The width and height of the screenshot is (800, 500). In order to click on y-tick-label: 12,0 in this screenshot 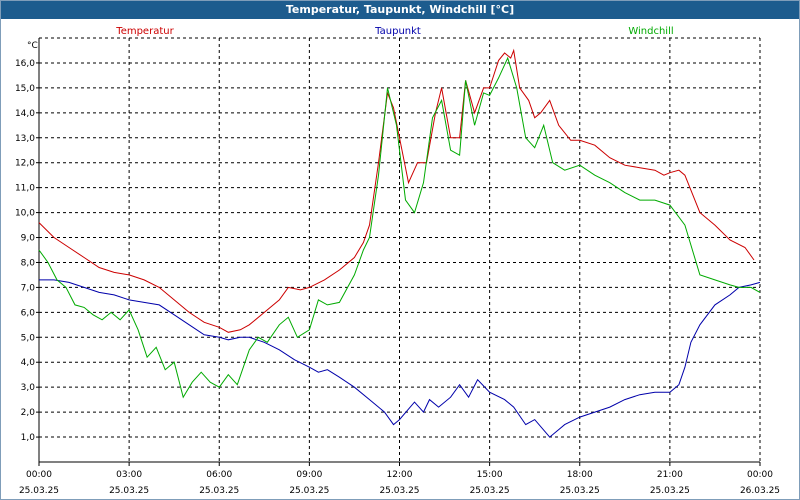, I will do `click(25, 164)`.